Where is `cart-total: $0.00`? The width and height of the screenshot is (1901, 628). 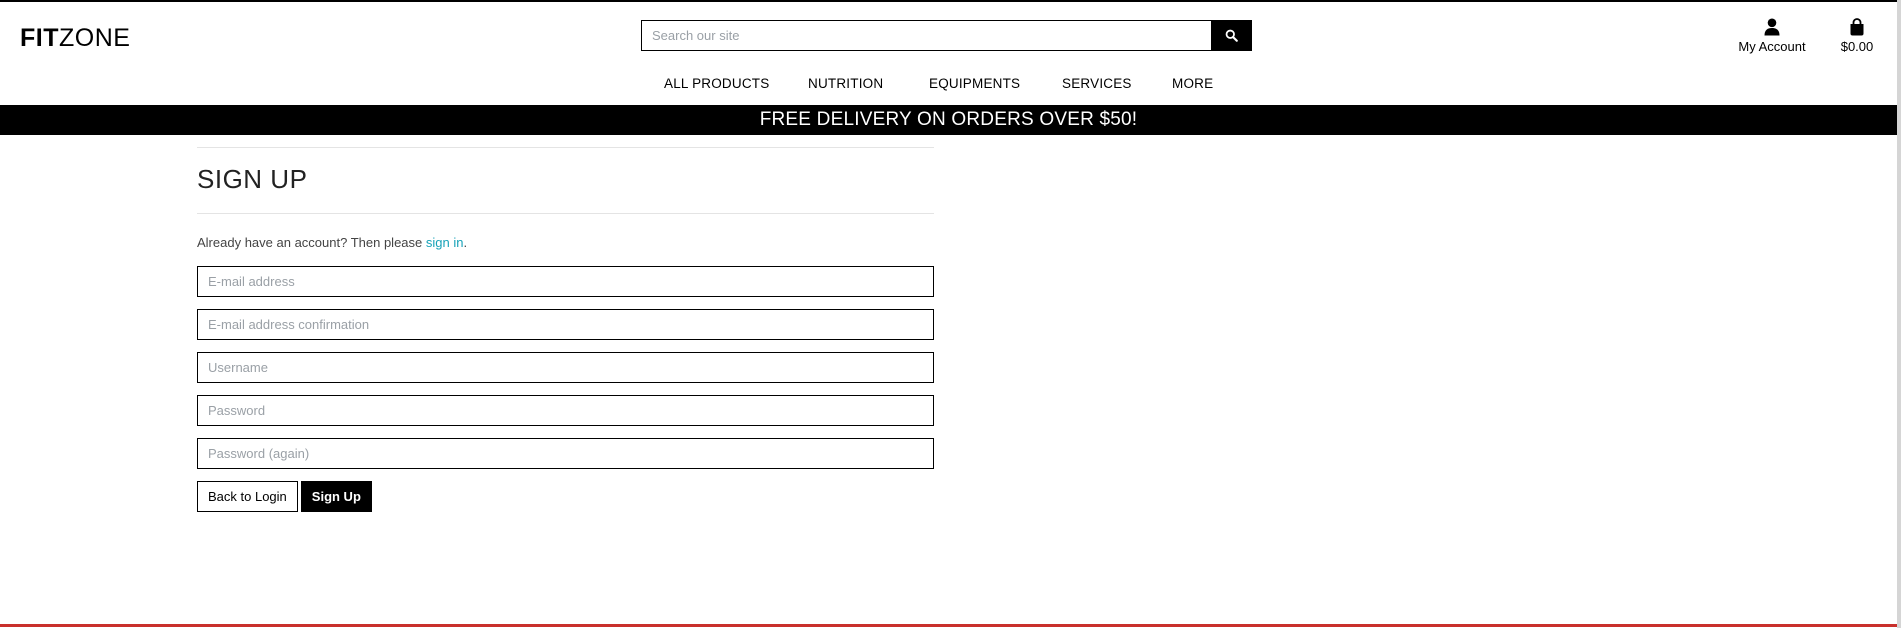 cart-total: $0.00 is located at coordinates (1857, 46).